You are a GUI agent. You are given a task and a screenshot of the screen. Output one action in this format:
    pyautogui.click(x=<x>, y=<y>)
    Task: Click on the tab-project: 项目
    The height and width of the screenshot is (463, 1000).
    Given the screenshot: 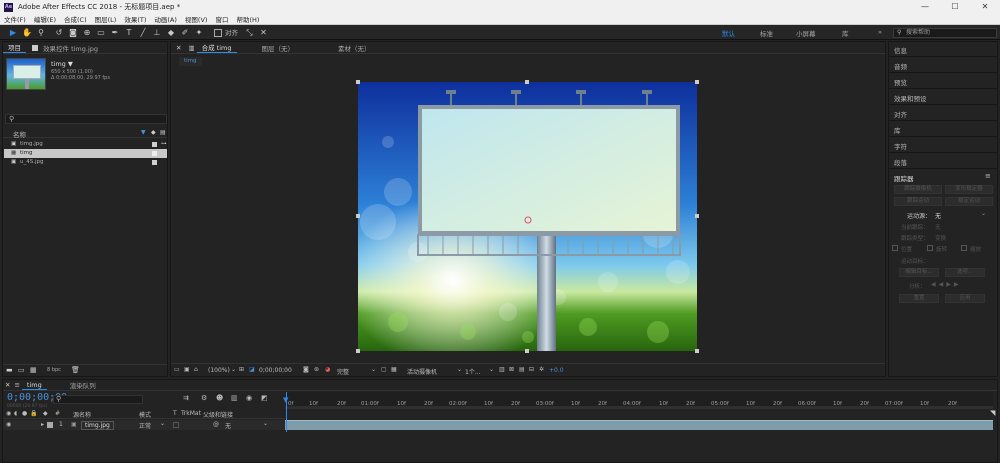 What is the action you would take?
    pyautogui.click(x=14, y=47)
    